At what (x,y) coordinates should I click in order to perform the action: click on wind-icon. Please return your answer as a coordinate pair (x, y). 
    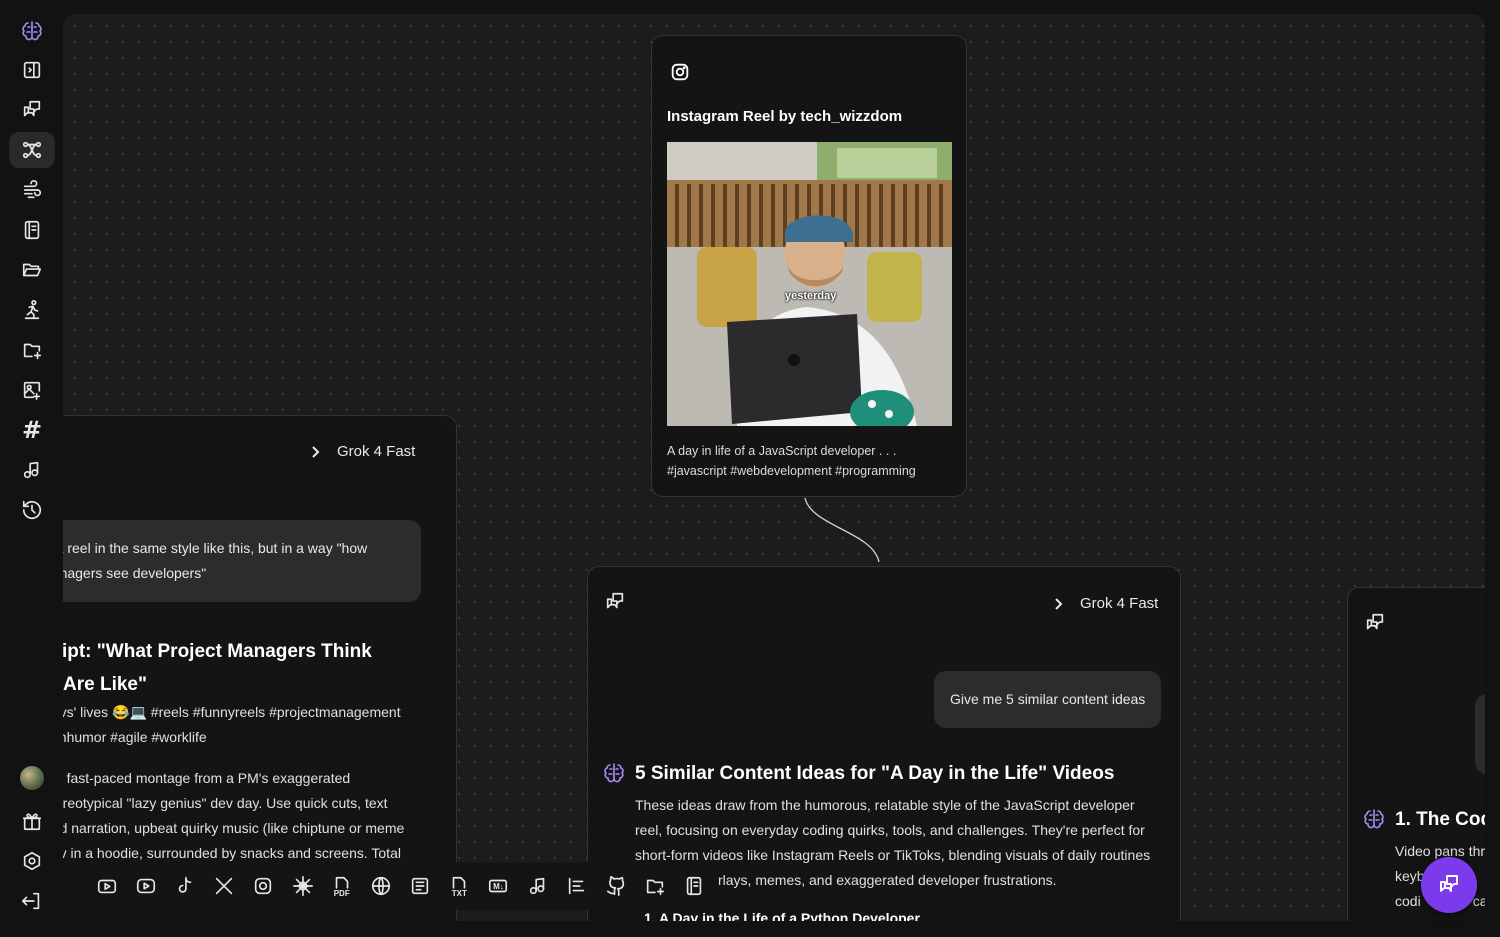
    Looking at the image, I should click on (32, 190).